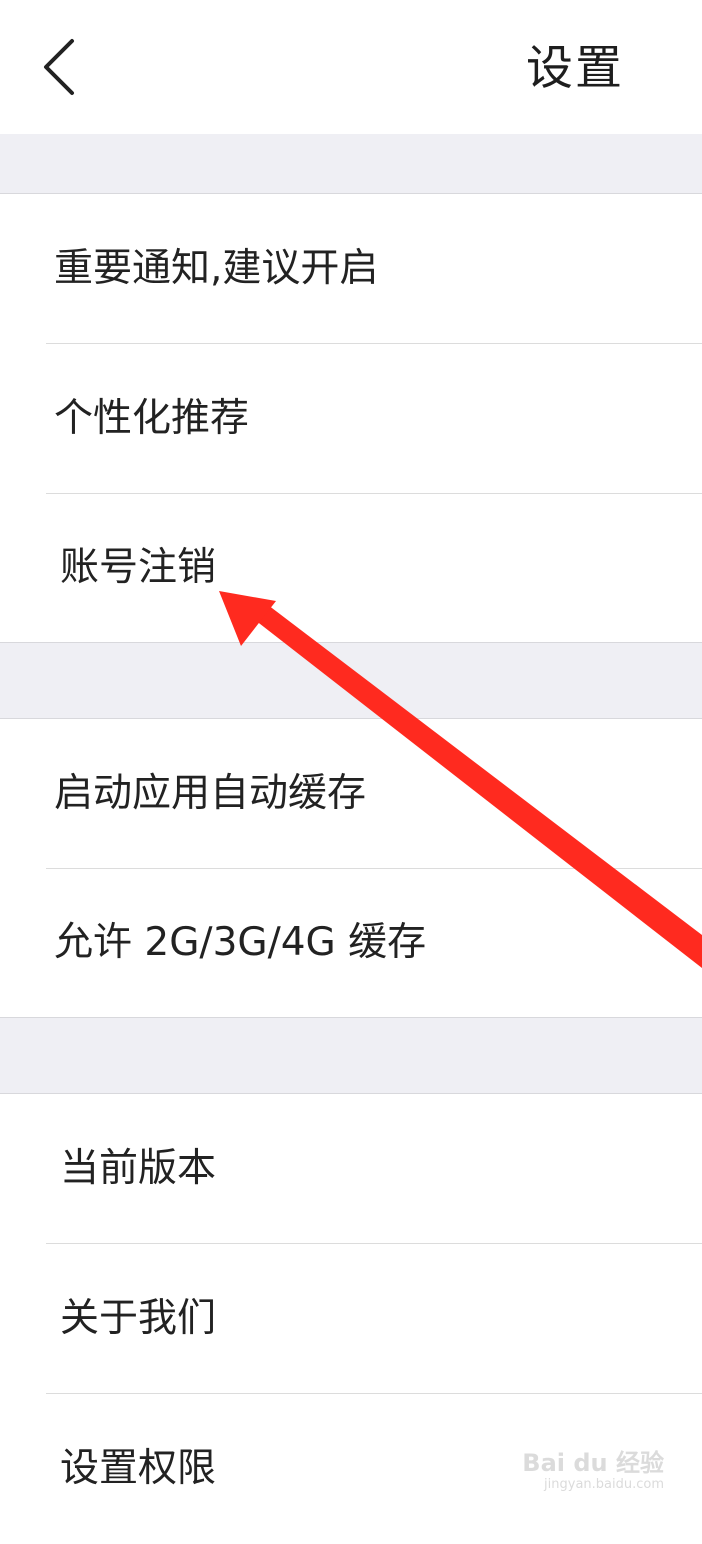 The image size is (702, 1544). What do you see at coordinates (216, 268) in the screenshot?
I see `setting-row-label: 重要通知,建议开启` at bounding box center [216, 268].